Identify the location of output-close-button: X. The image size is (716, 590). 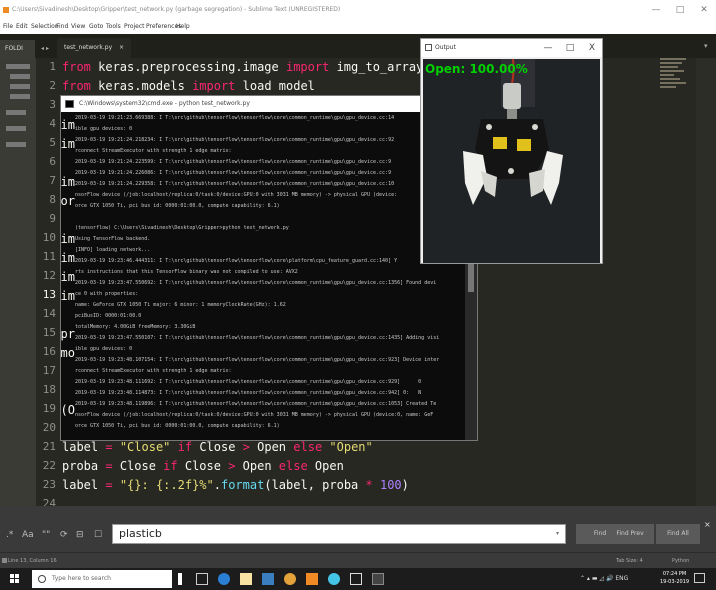
(592, 48).